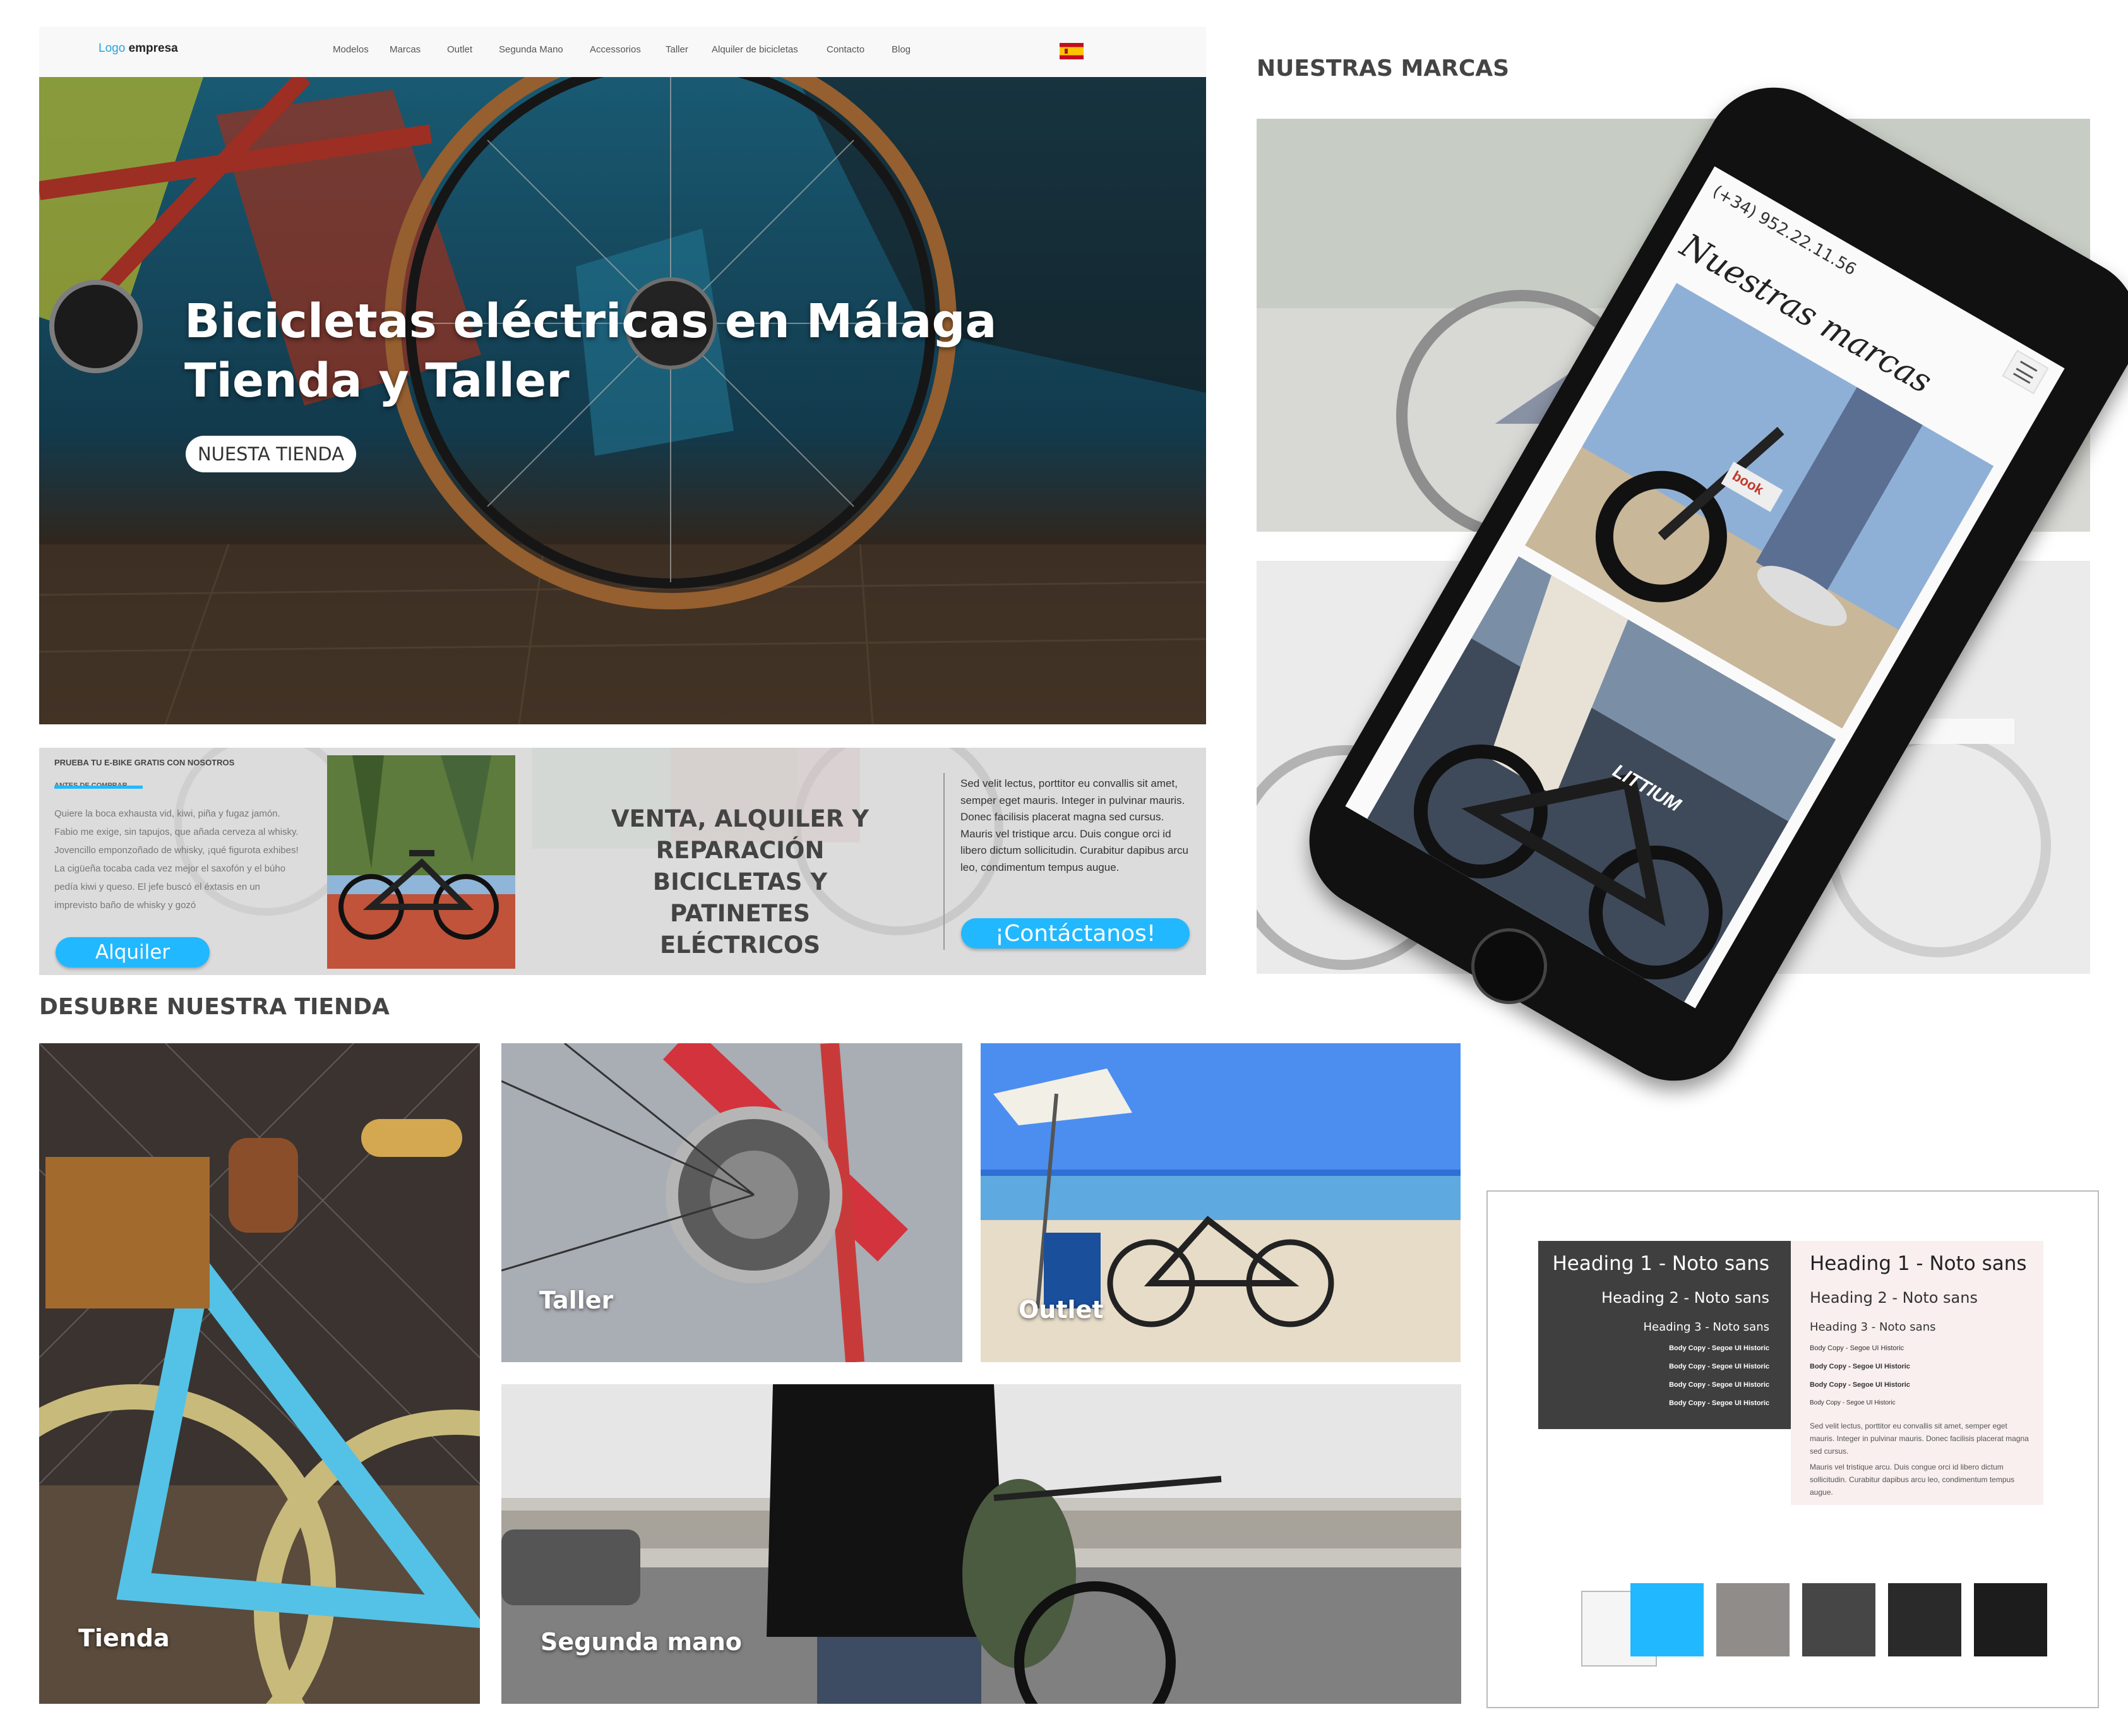 The image size is (2128, 1736). What do you see at coordinates (377, 381) in the screenshot?
I see `hero-title-line2: Tienda y Taller` at bounding box center [377, 381].